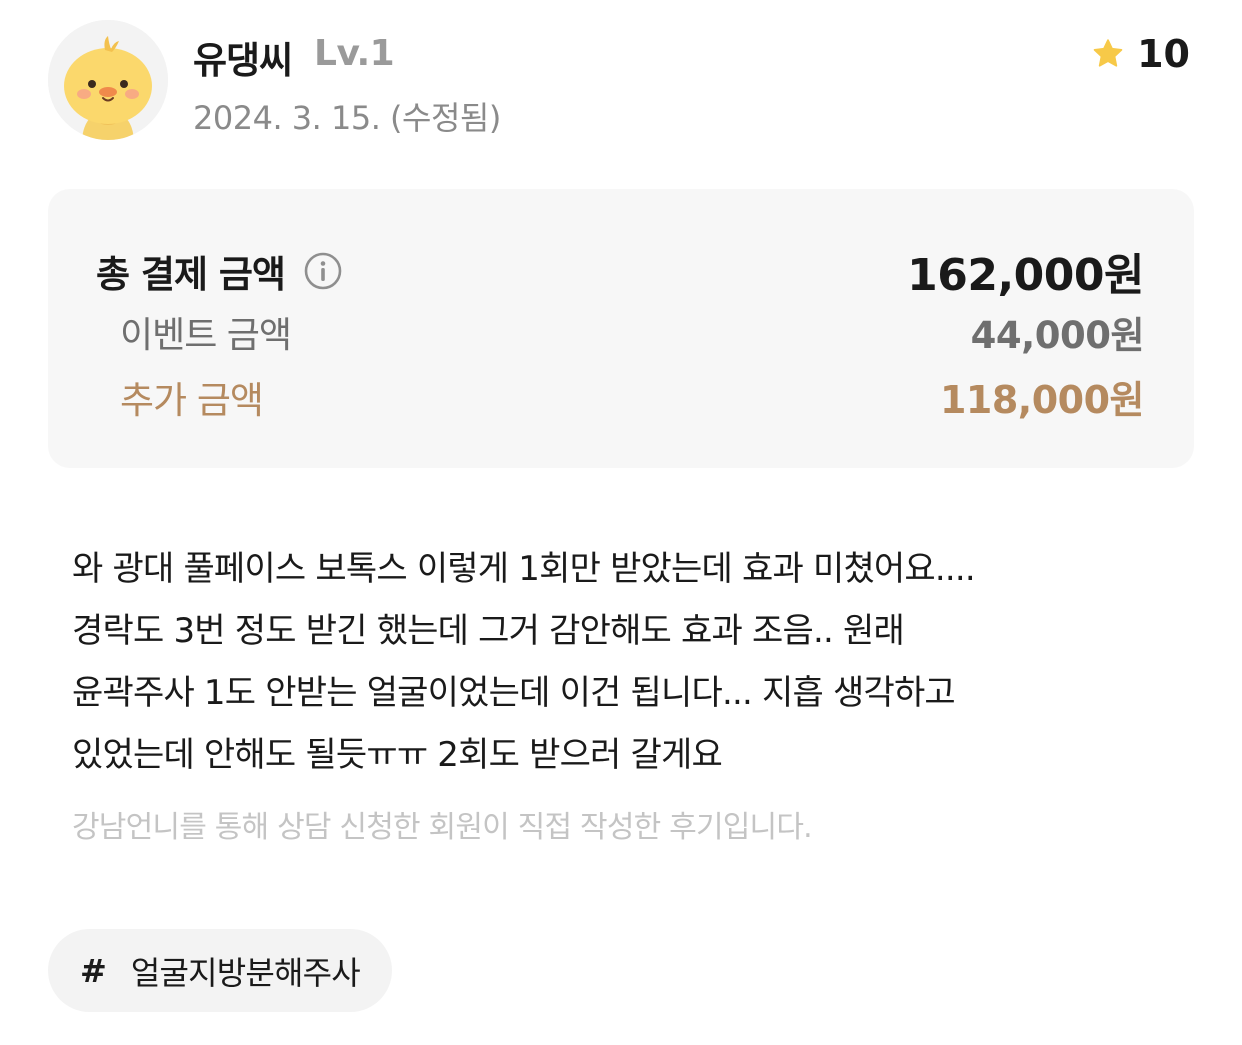 This screenshot has height=1045, width=1242. I want to click on review-line: 윤곽주사 1도 안받는 얼굴이었는데 이건 됩니다... 지흡 생각하고, so click(514, 693).